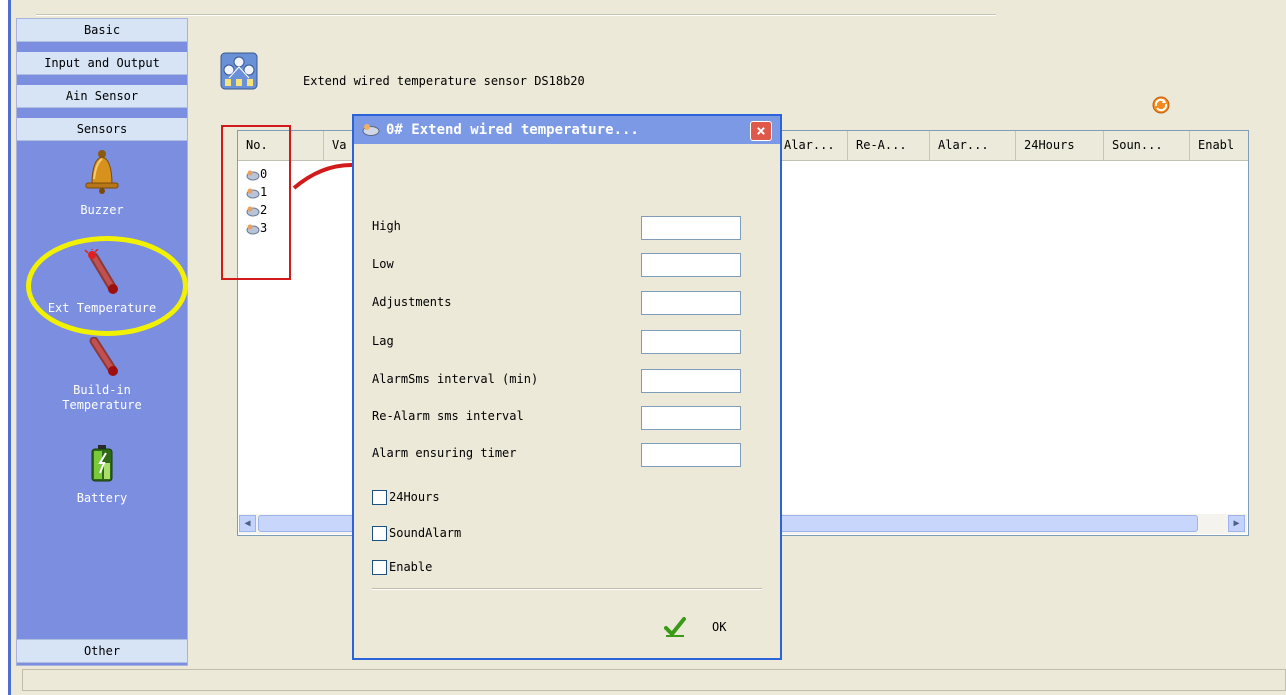 This screenshot has height=695, width=1286. I want to click on checkbox-sound-alarm: SoundAlarm, so click(416, 533).